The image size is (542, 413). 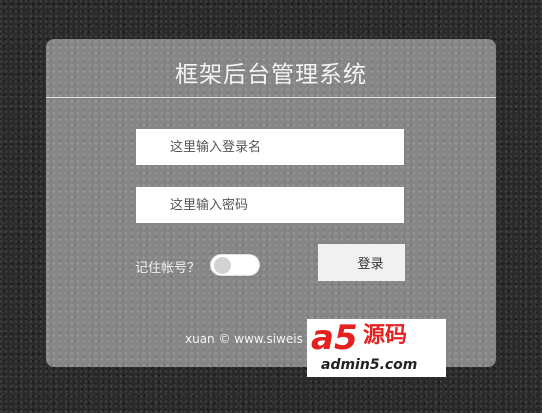 What do you see at coordinates (361, 262) in the screenshot?
I see `login-button: 登录` at bounding box center [361, 262].